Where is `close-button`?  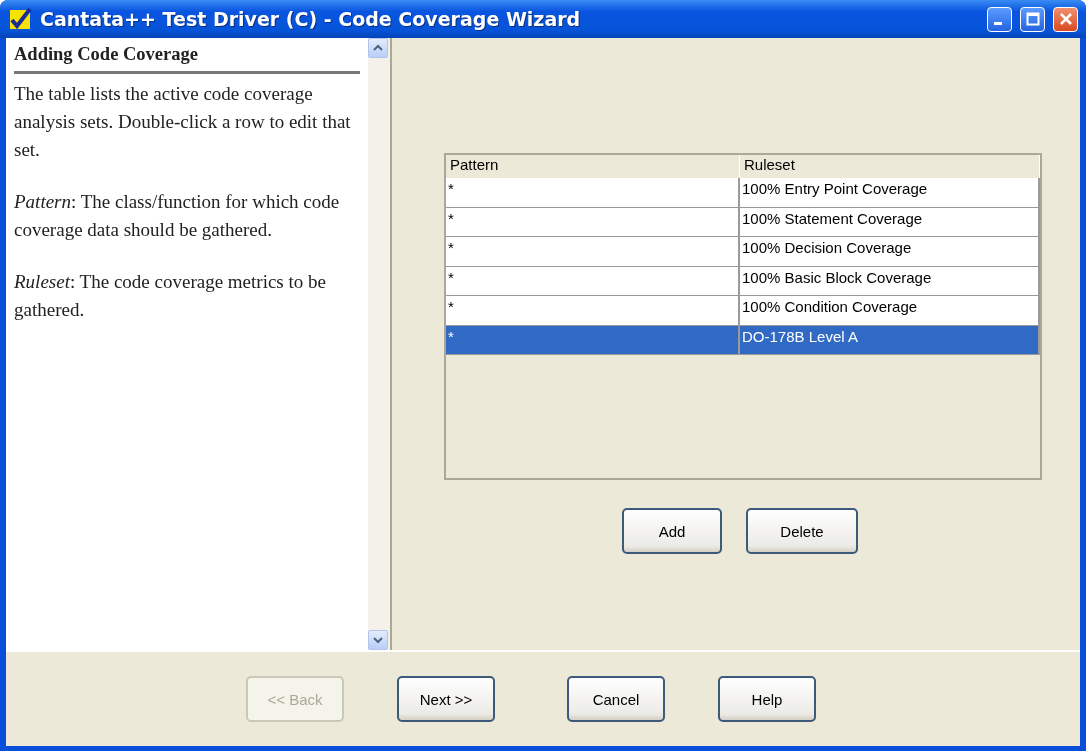
close-button is located at coordinates (1065, 19).